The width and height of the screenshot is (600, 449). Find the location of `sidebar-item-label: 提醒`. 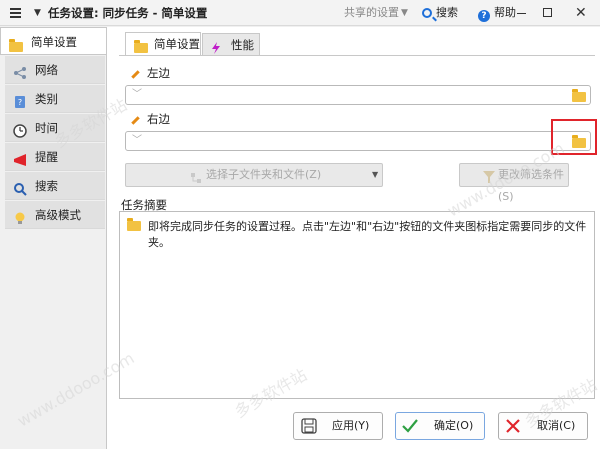

sidebar-item-label: 提醒 is located at coordinates (46, 157).